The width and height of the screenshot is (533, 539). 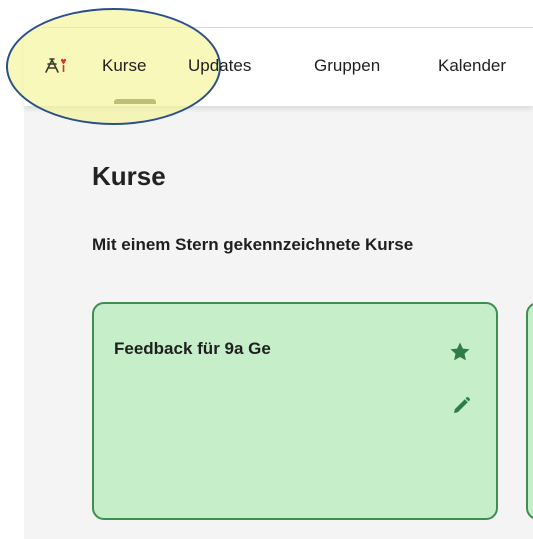 I want to click on star-icon, so click(x=460, y=352).